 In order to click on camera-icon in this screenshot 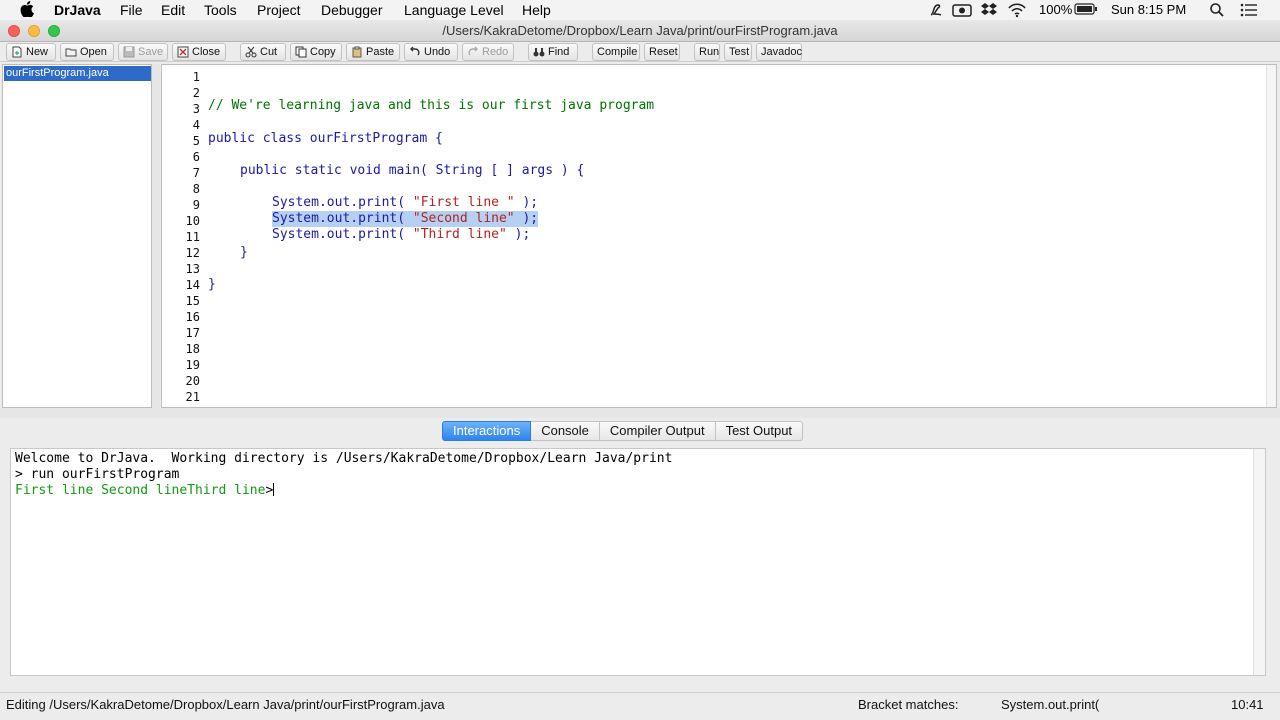, I will do `click(962, 10)`.